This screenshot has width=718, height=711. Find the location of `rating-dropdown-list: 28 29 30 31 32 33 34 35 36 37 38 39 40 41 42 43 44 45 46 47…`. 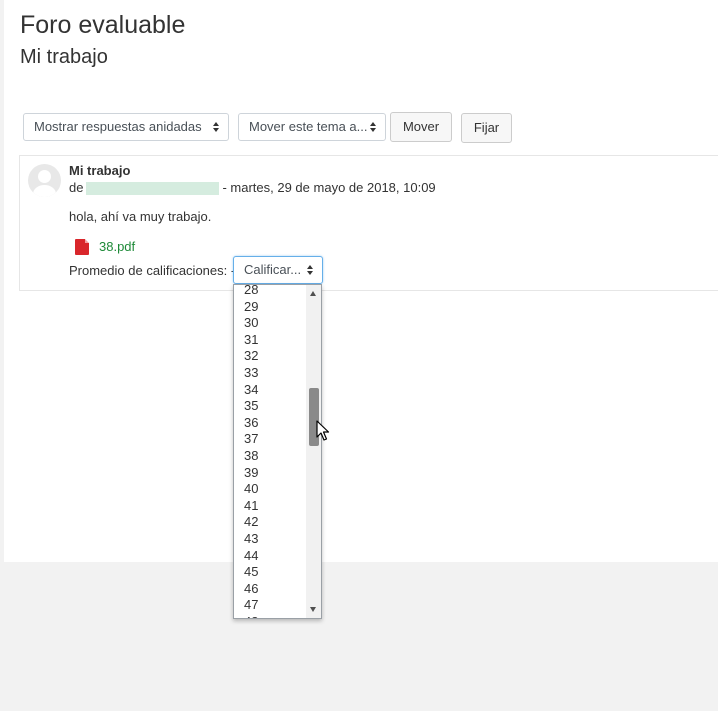

rating-dropdown-list: 28 29 30 31 32 33 34 35 36 37 38 39 40 41 42 43 44 45 46 47… is located at coordinates (277, 451).